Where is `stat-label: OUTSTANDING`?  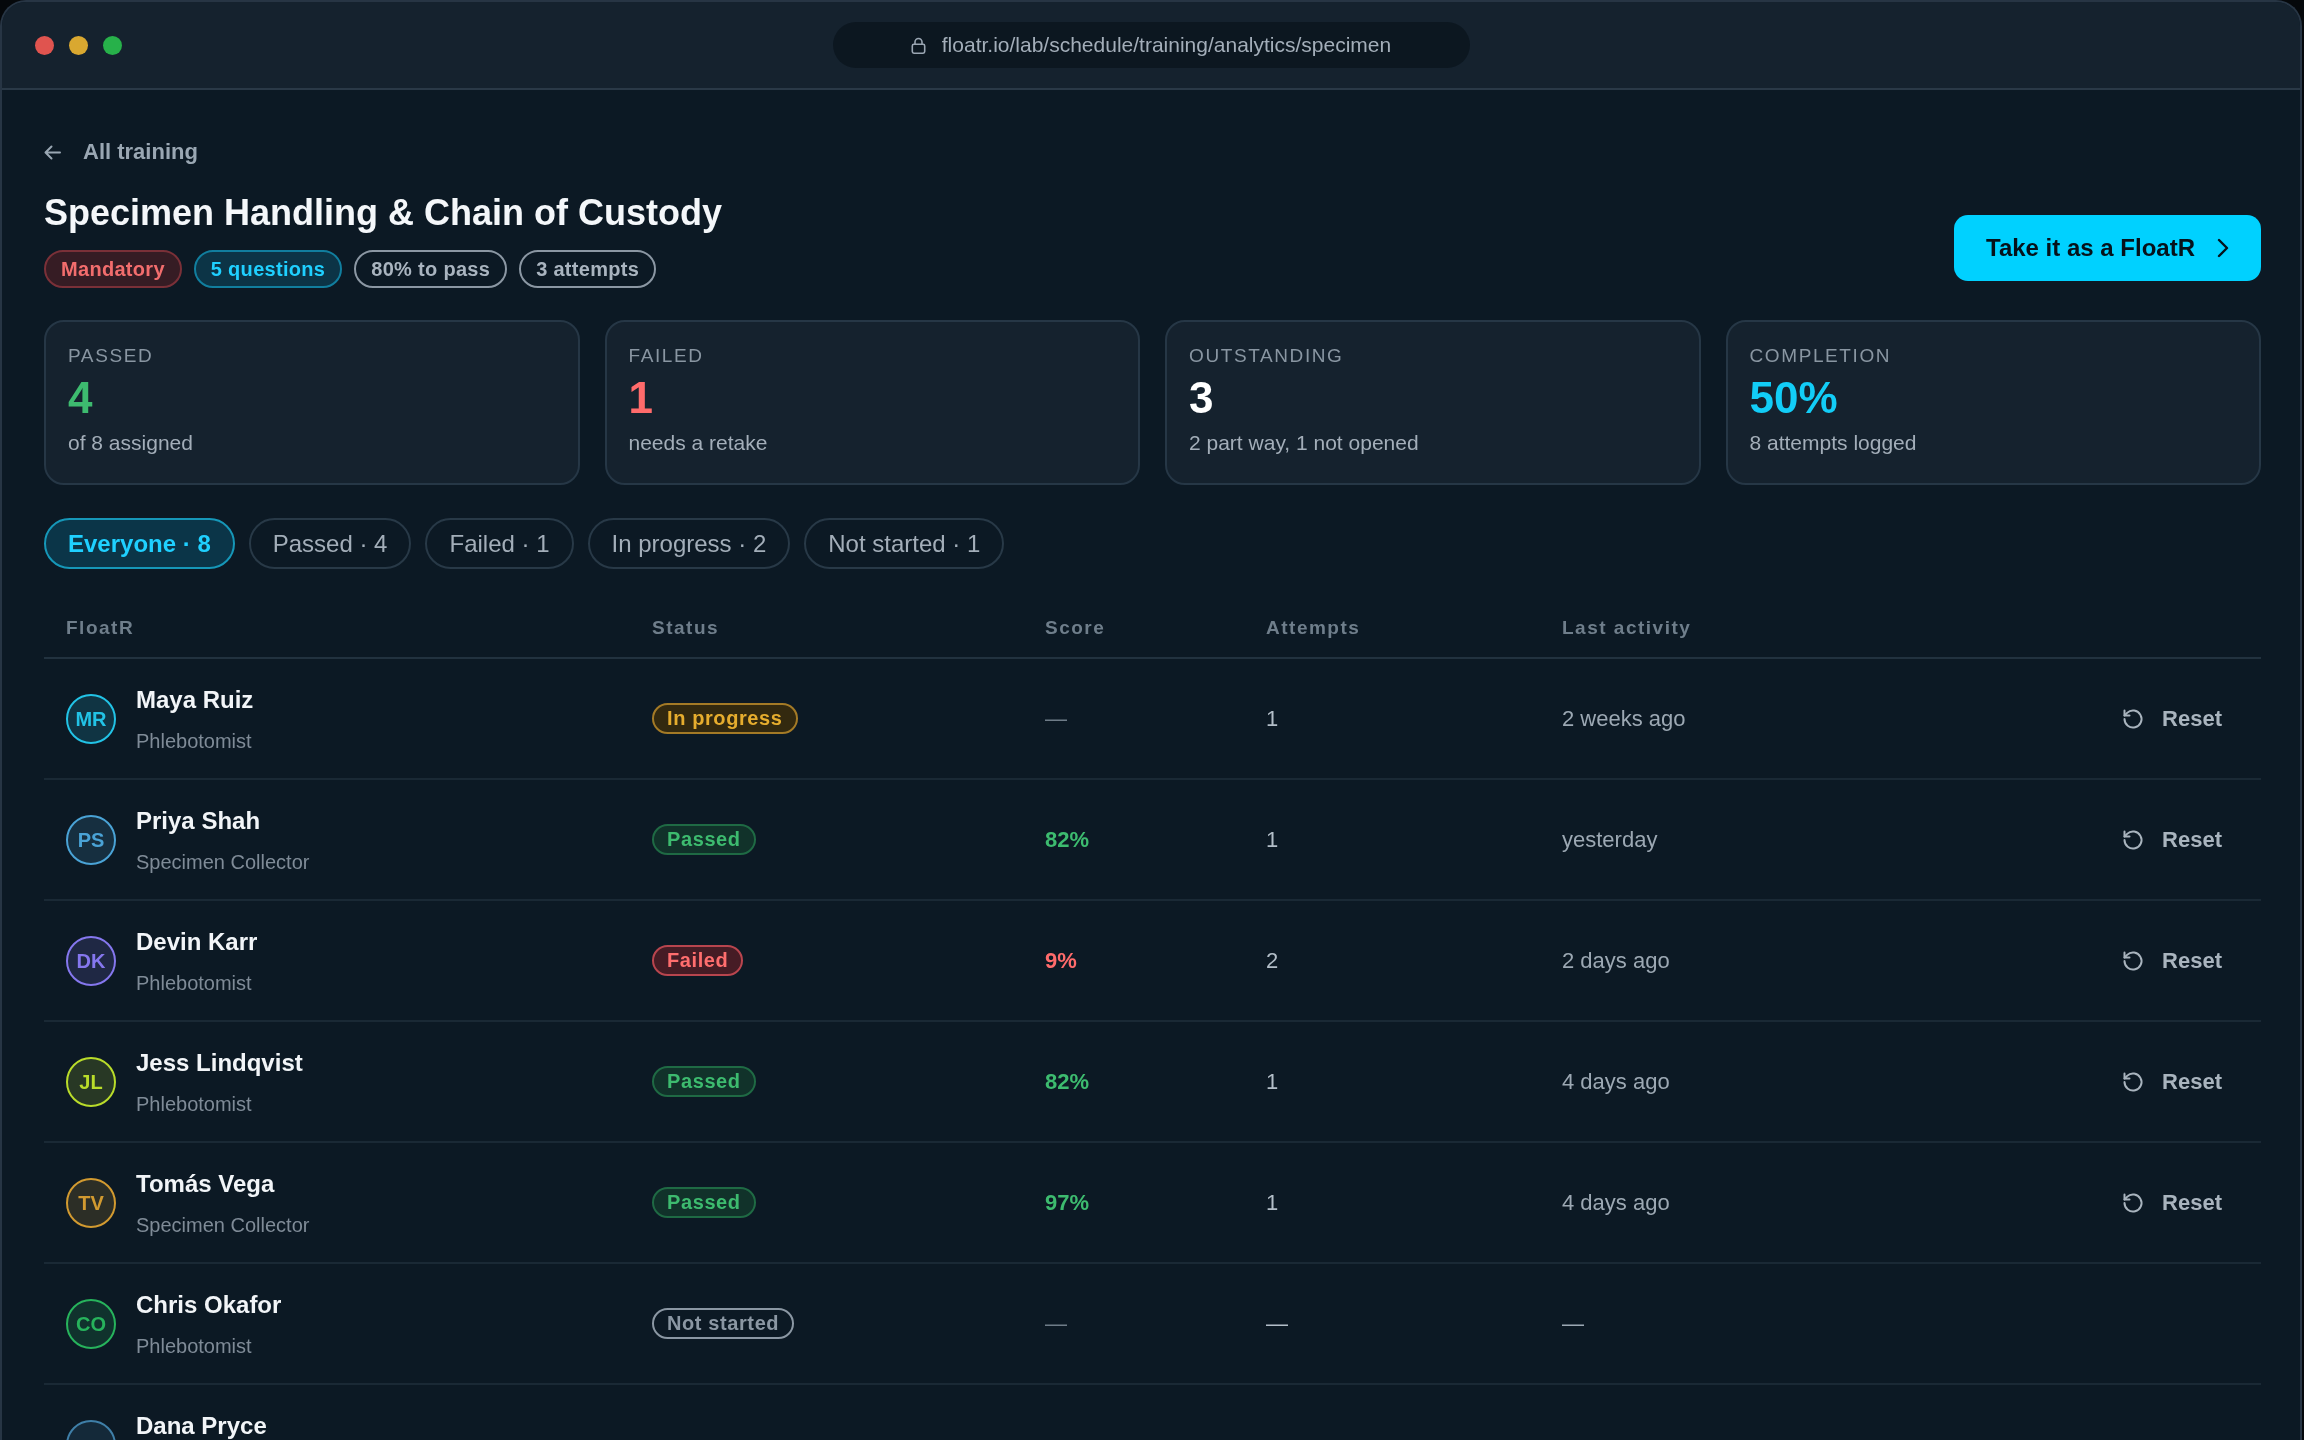 stat-label: OUTSTANDING is located at coordinates (1266, 356).